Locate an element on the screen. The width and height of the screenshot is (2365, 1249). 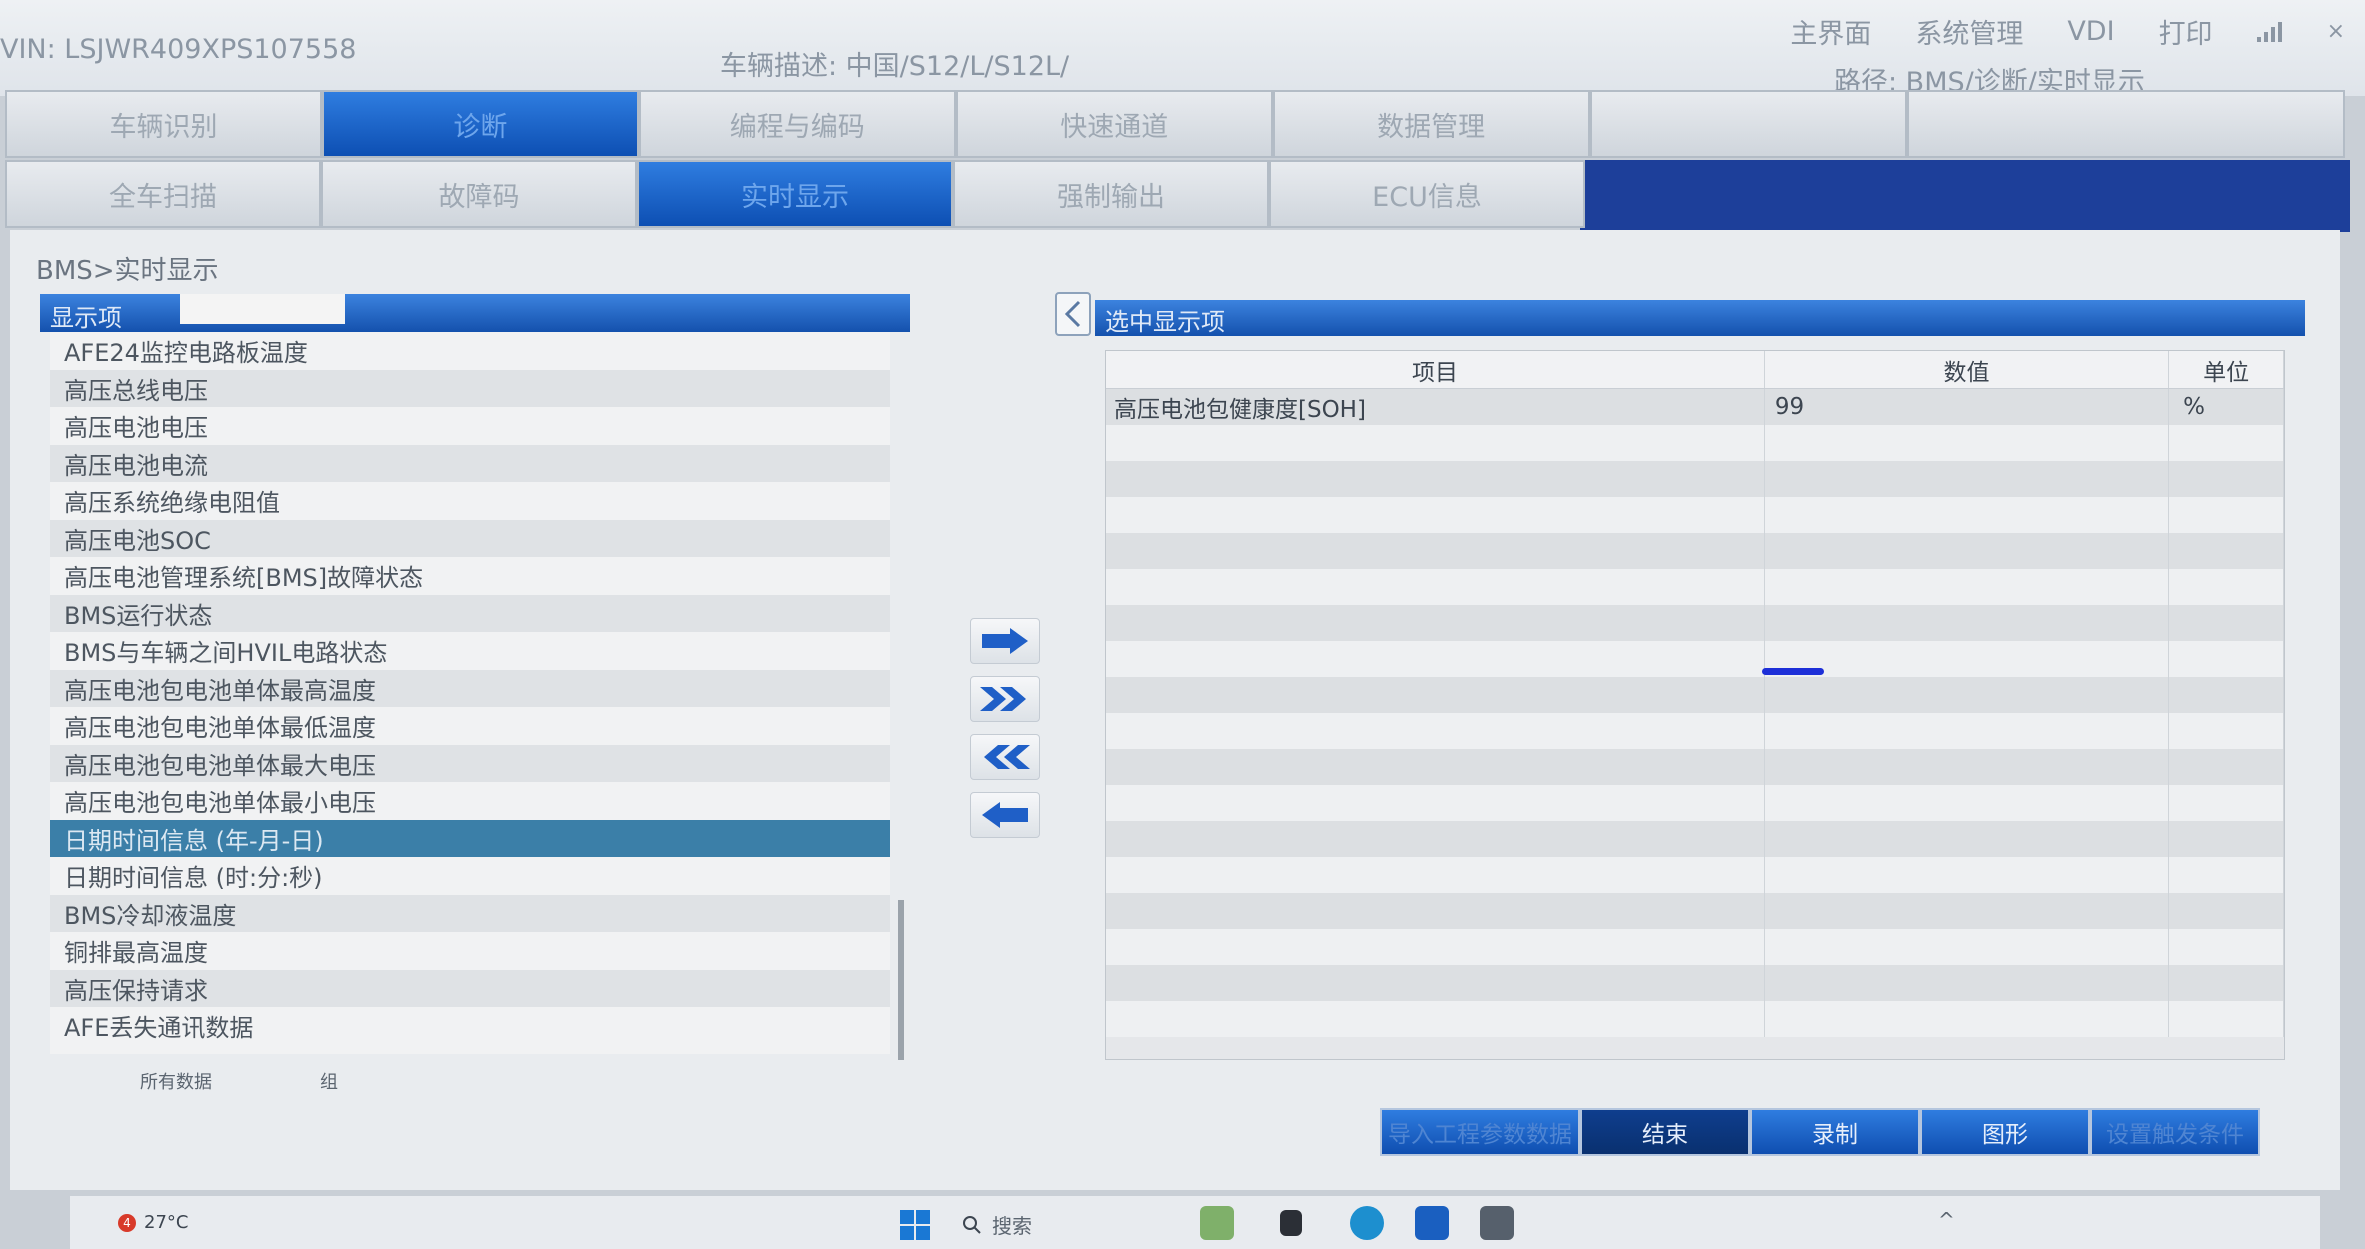
list-item: 高压电池SOC is located at coordinates (470, 538).